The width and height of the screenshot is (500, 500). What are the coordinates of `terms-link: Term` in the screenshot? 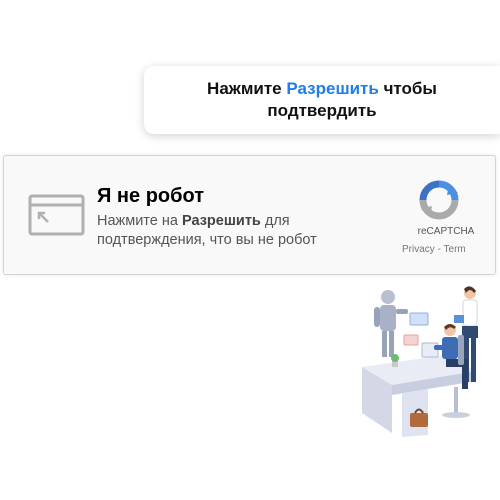 It's located at (455, 249).